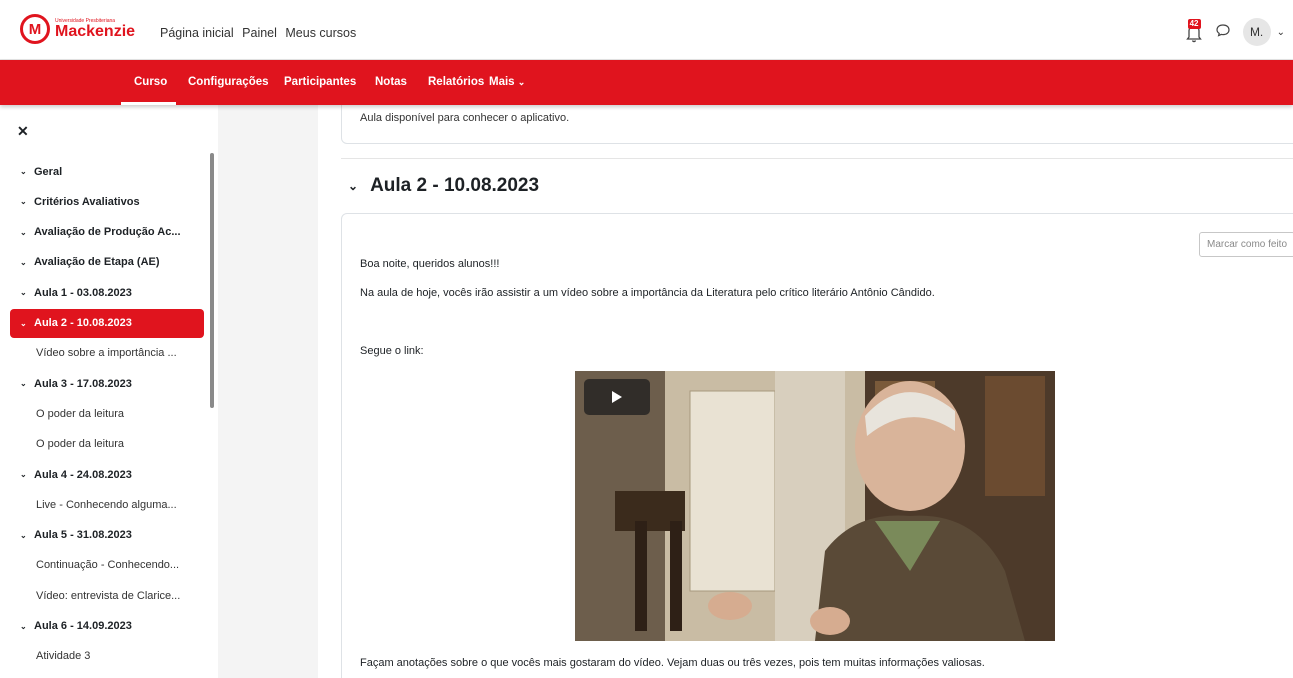 The width and height of the screenshot is (1293, 678). I want to click on sidebar-section-item: ⌄ Aula 5 - 31.08.2023, so click(107, 535).